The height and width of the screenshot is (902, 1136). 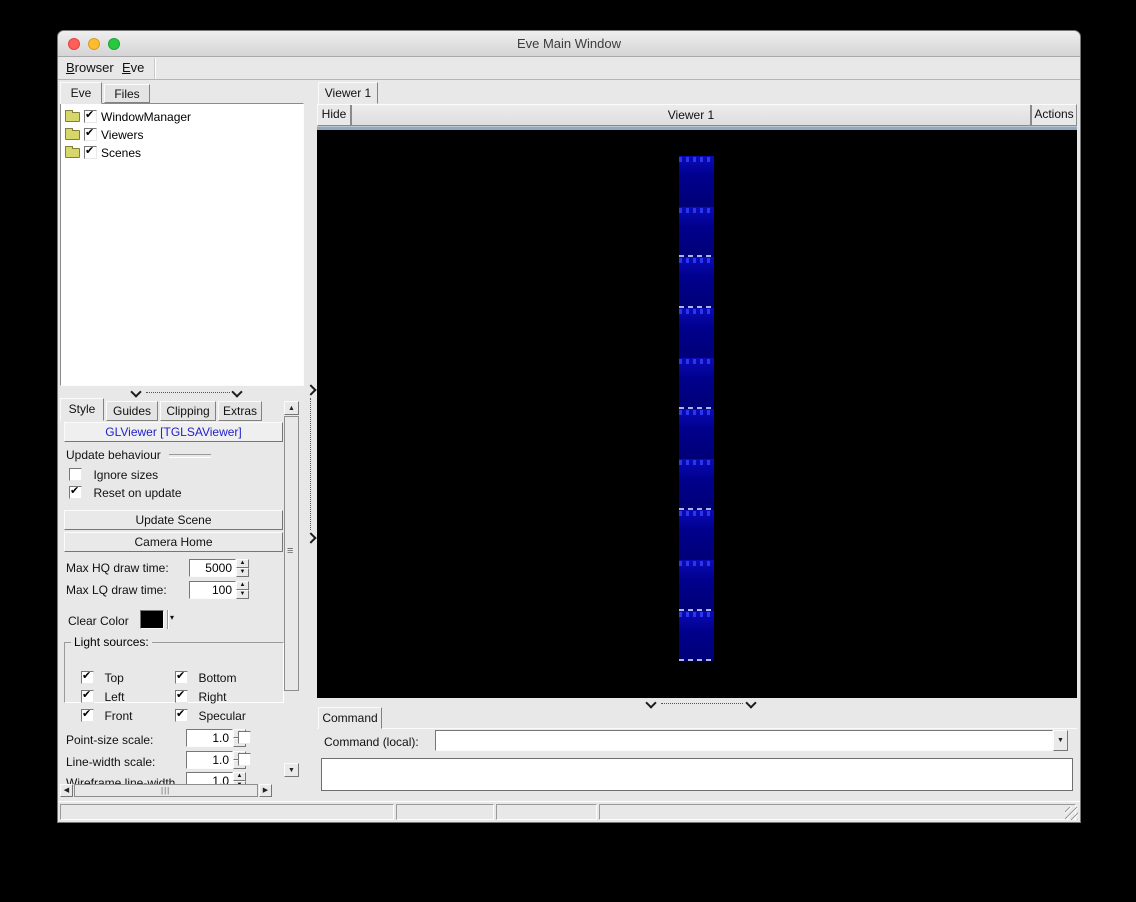 I want to click on tab-extras: Extras, so click(x=240, y=411).